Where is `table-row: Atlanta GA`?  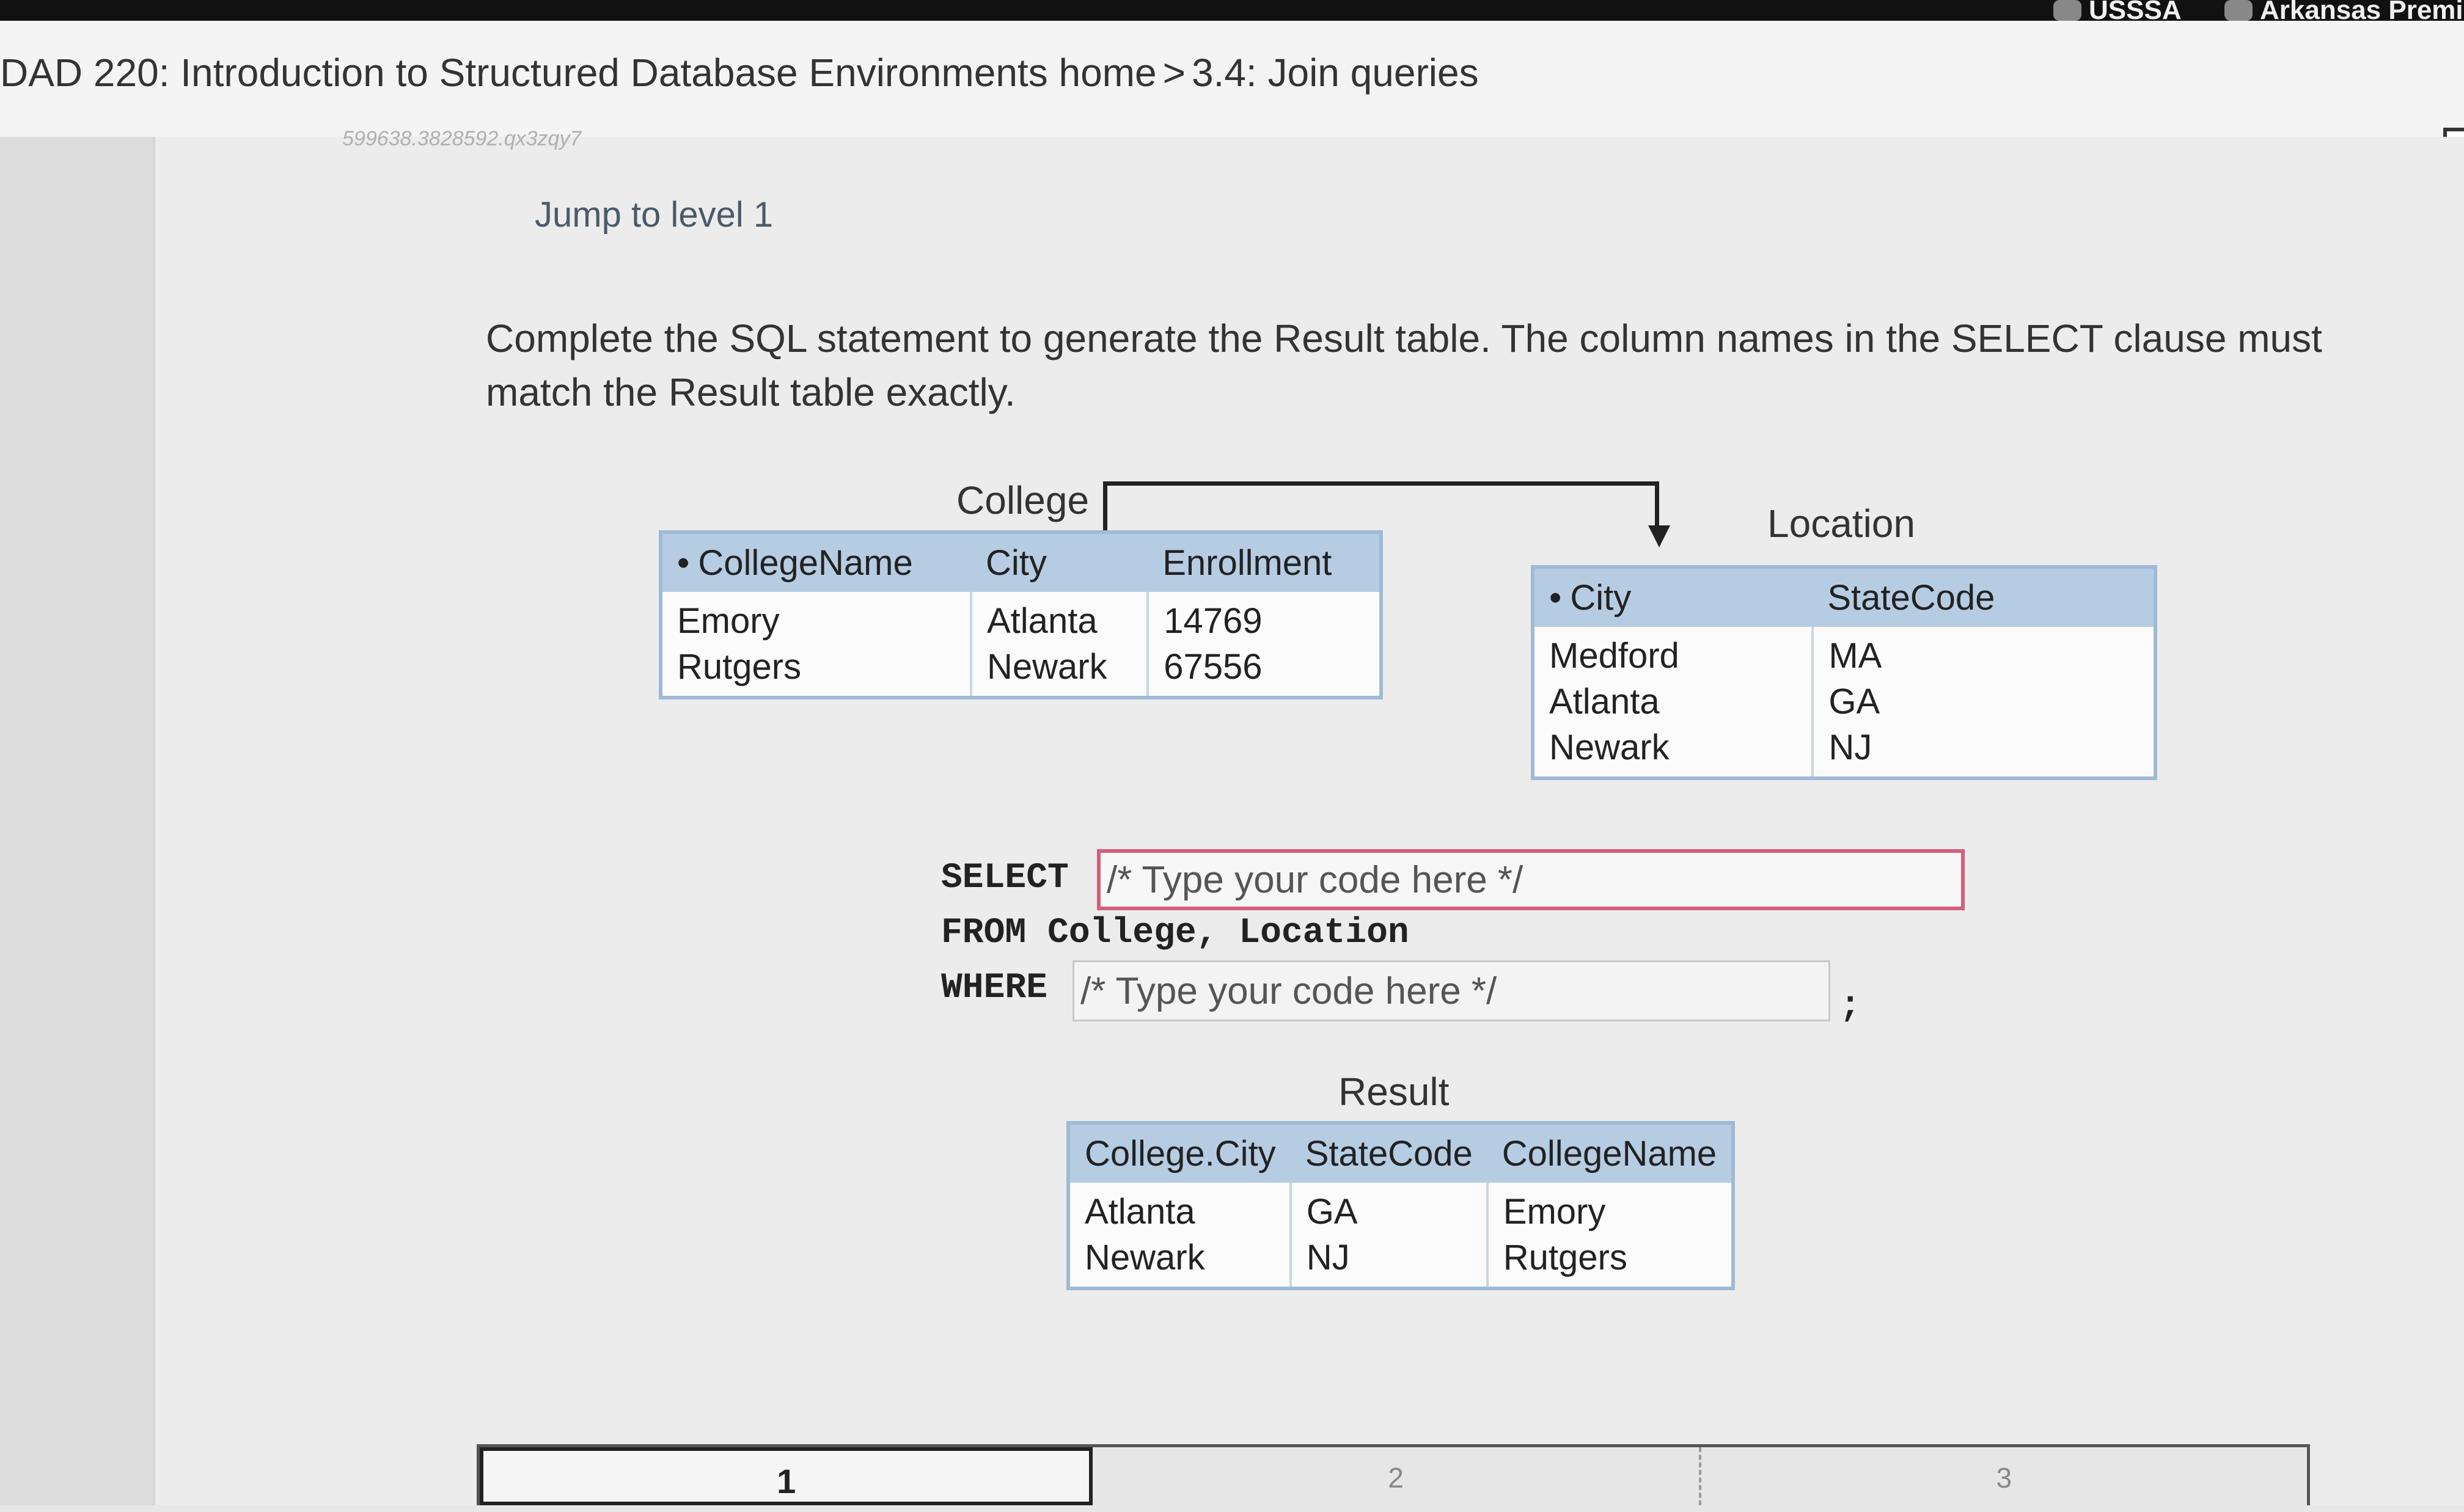 table-row: Atlanta GA is located at coordinates (1844, 702).